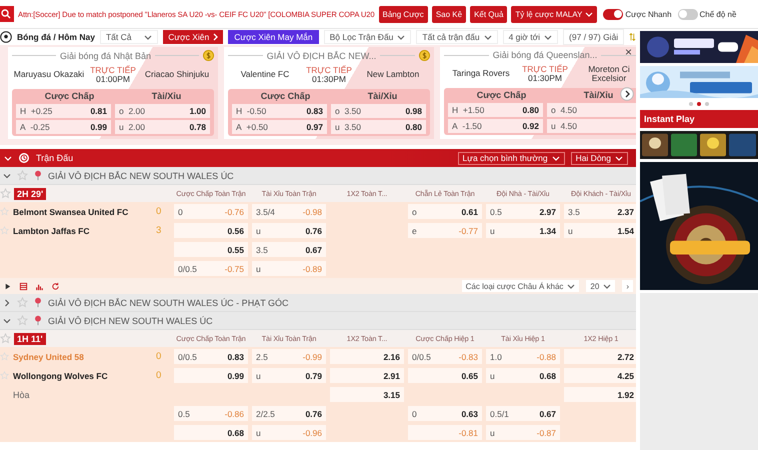 This screenshot has width=758, height=450. I want to click on league-count: (97 / 97) Giải, so click(593, 37).